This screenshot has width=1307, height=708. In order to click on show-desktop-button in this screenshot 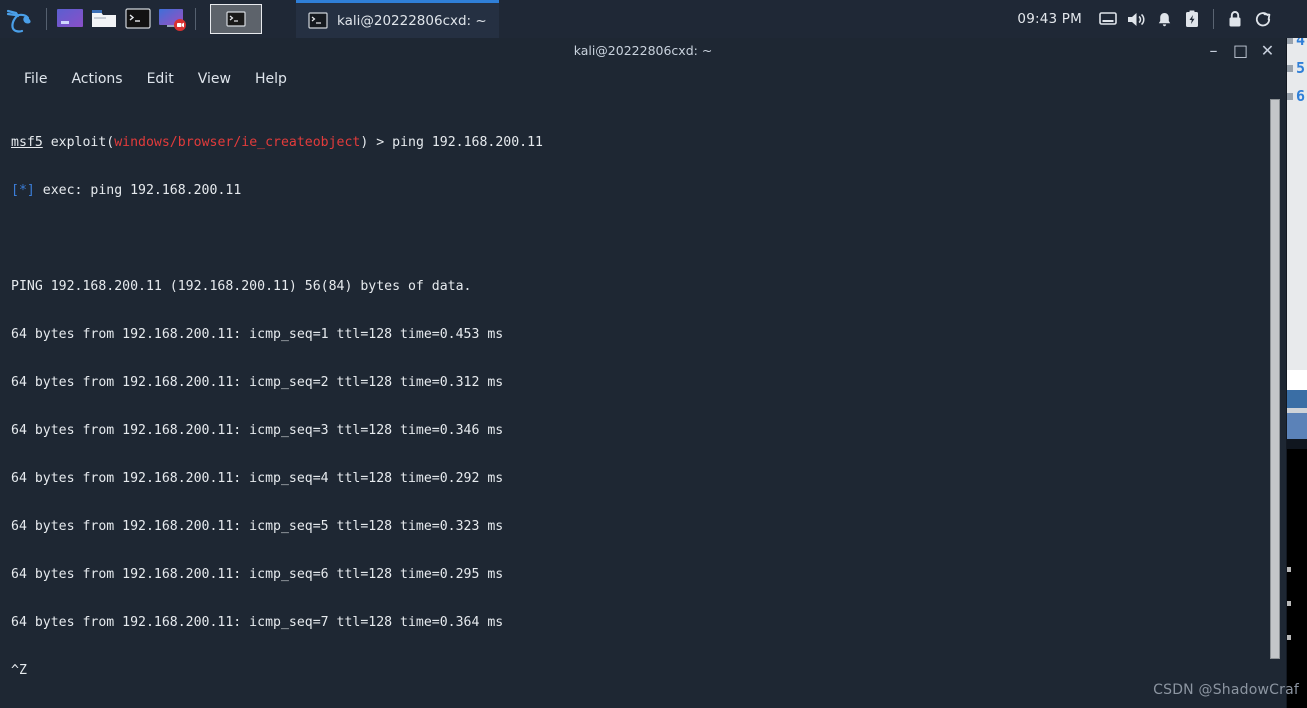, I will do `click(236, 19)`.